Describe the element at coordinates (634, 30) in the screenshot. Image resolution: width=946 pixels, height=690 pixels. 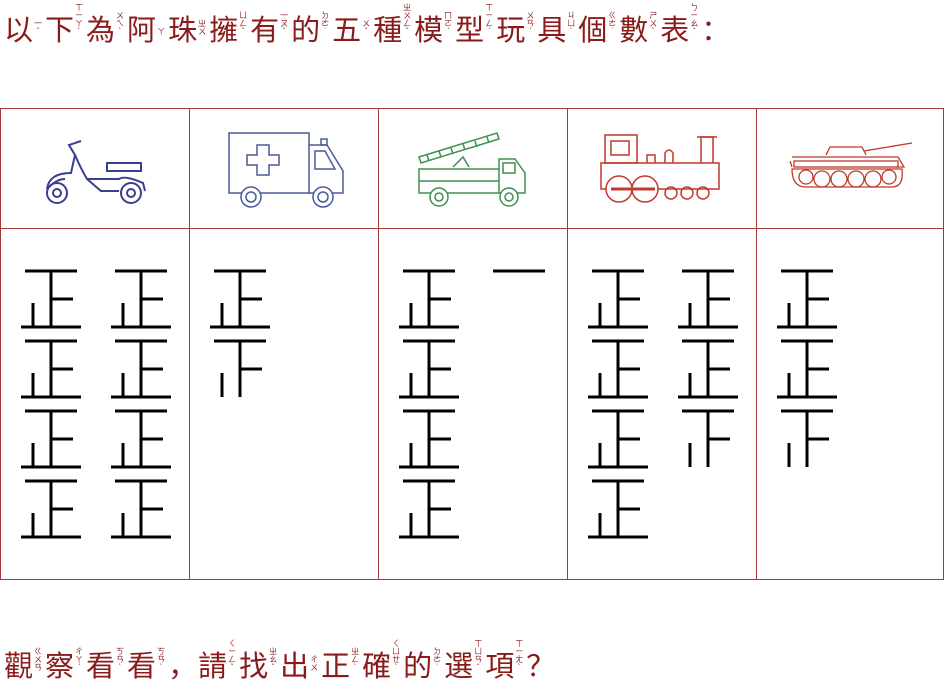
I see `sentence-char: 數` at that location.